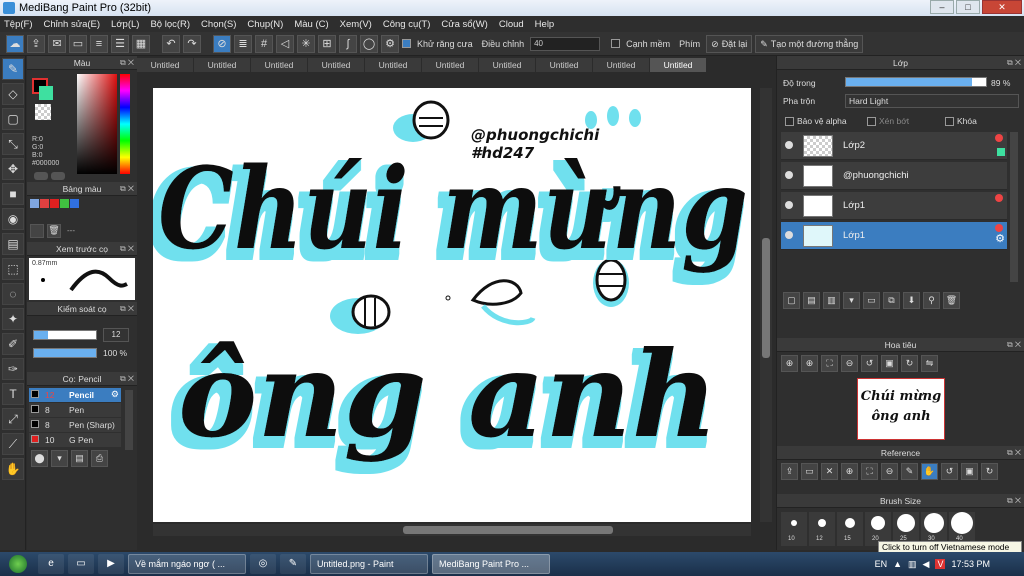 This screenshot has width=1024, height=576. What do you see at coordinates (129, 420) in the screenshot?
I see `brush-list-scrollbar` at bounding box center [129, 420].